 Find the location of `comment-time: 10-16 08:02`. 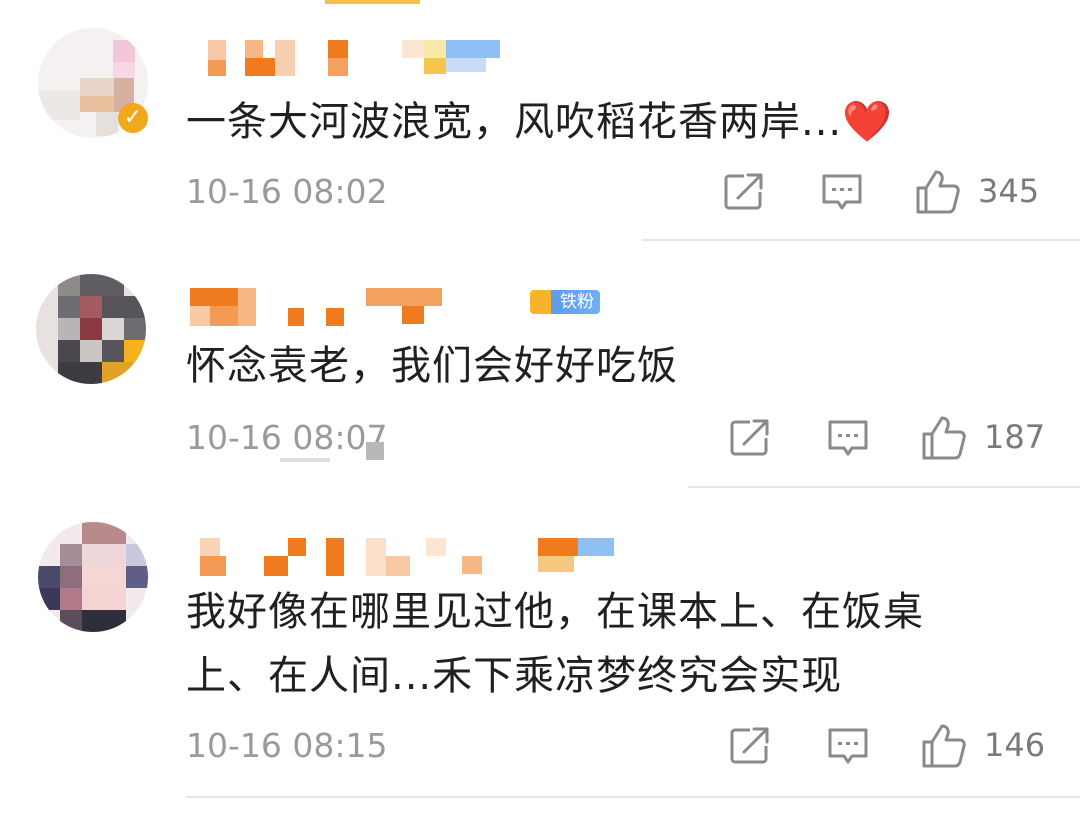

comment-time: 10-16 08:02 is located at coordinates (287, 191).